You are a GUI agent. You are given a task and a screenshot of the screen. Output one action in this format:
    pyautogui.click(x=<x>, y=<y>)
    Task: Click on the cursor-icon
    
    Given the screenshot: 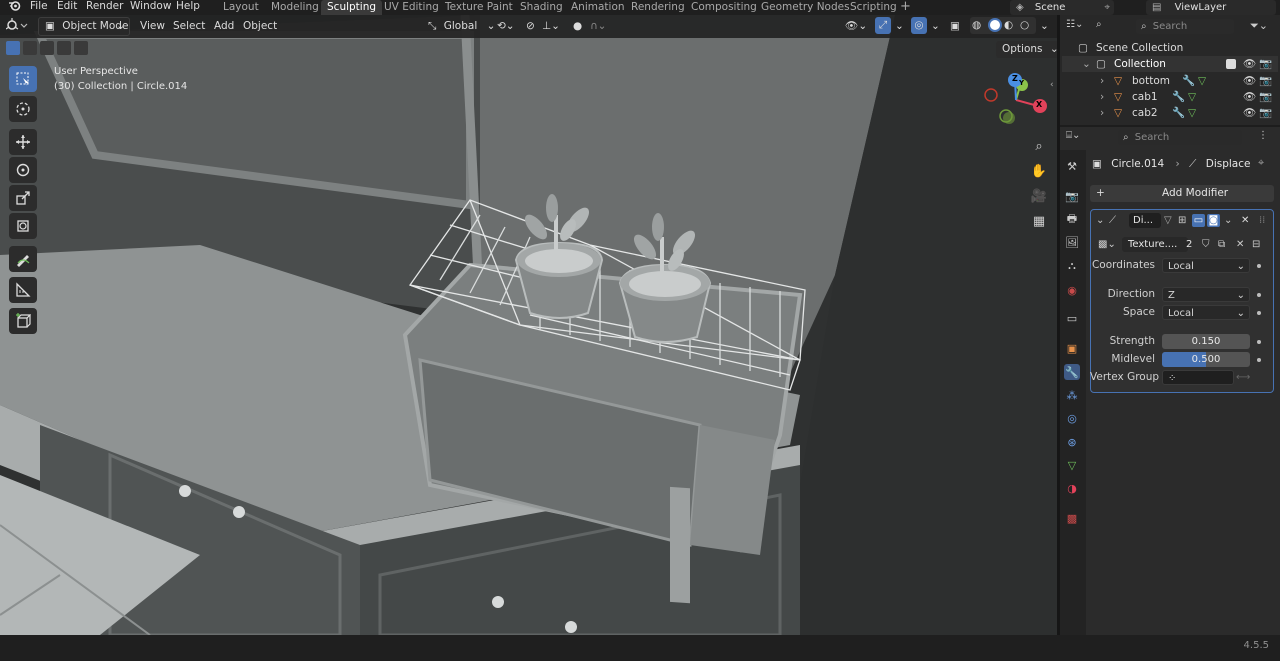 What is the action you would take?
    pyautogui.click(x=23, y=109)
    